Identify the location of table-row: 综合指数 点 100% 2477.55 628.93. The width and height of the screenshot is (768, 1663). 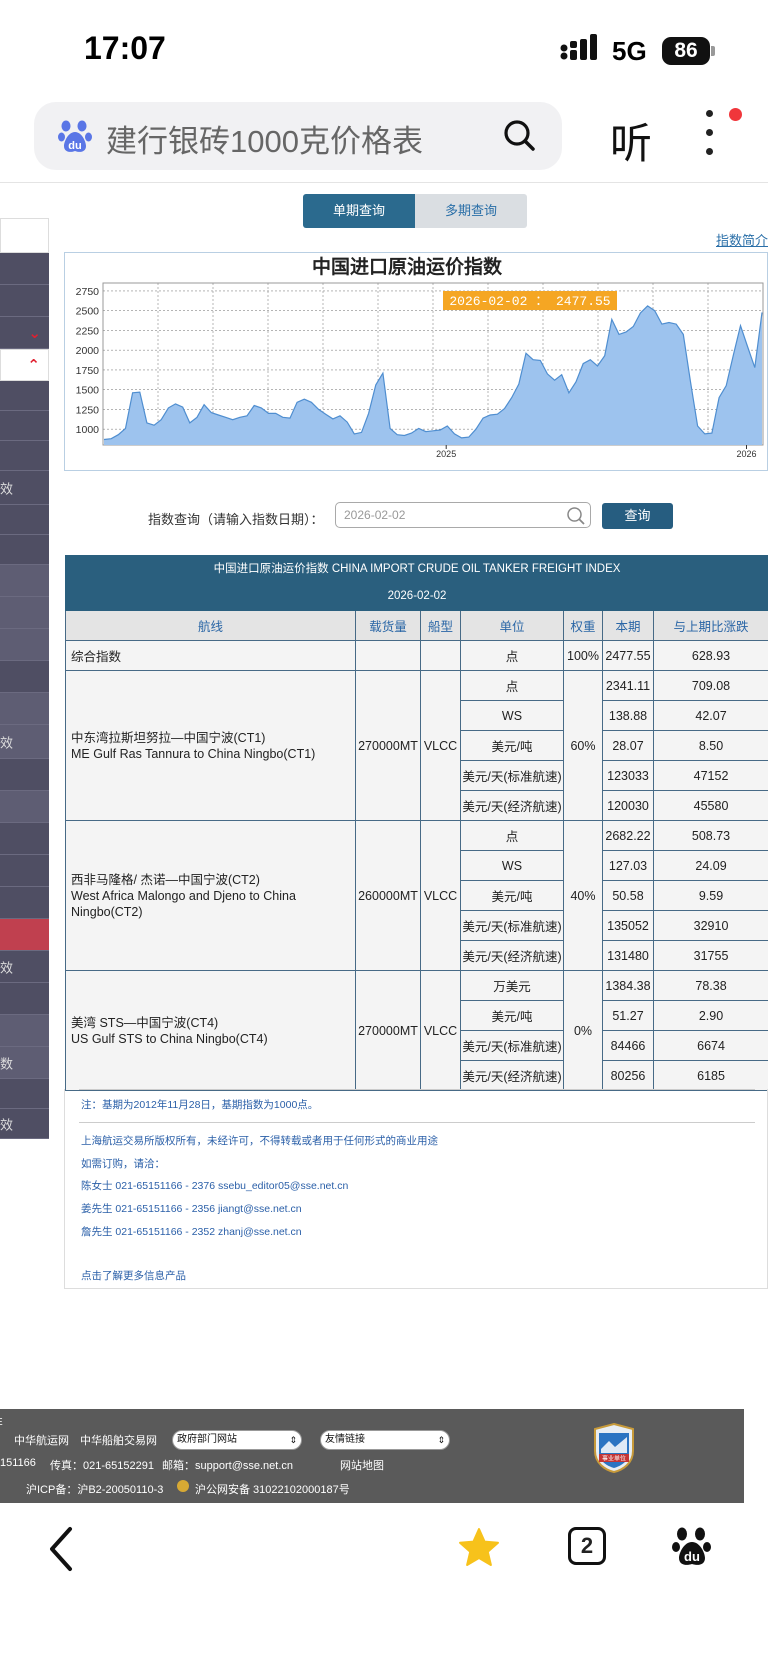
(416, 655).